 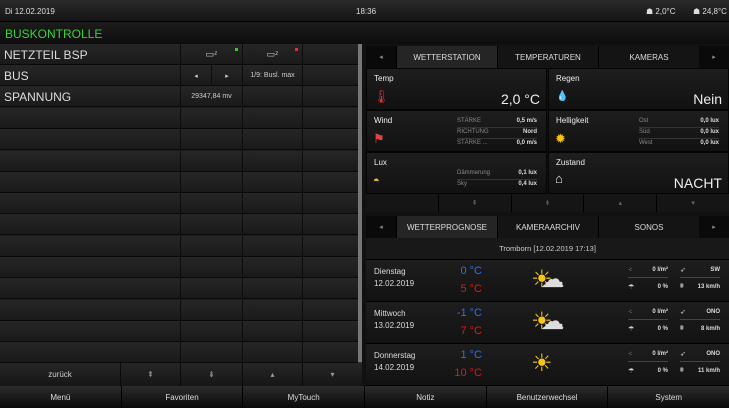 I want to click on wind-speed: ⩩ 8 km/h, so click(x=700, y=330).